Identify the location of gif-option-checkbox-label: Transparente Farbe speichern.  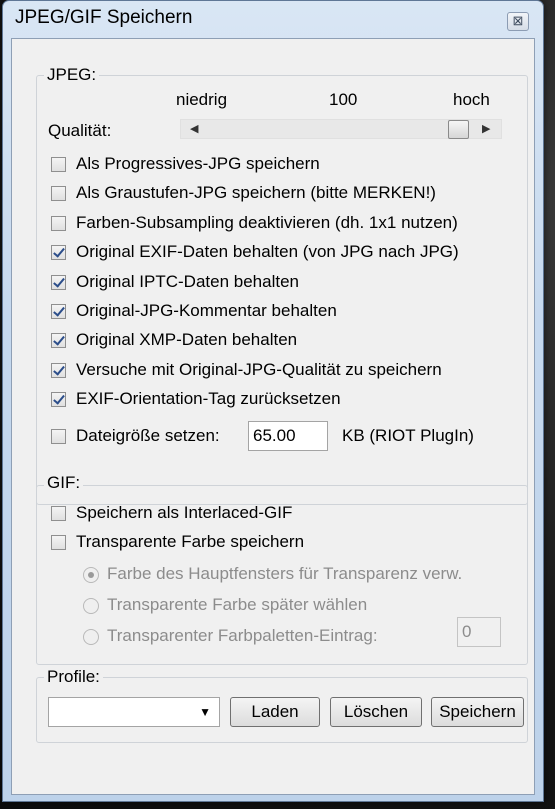
(190, 542).